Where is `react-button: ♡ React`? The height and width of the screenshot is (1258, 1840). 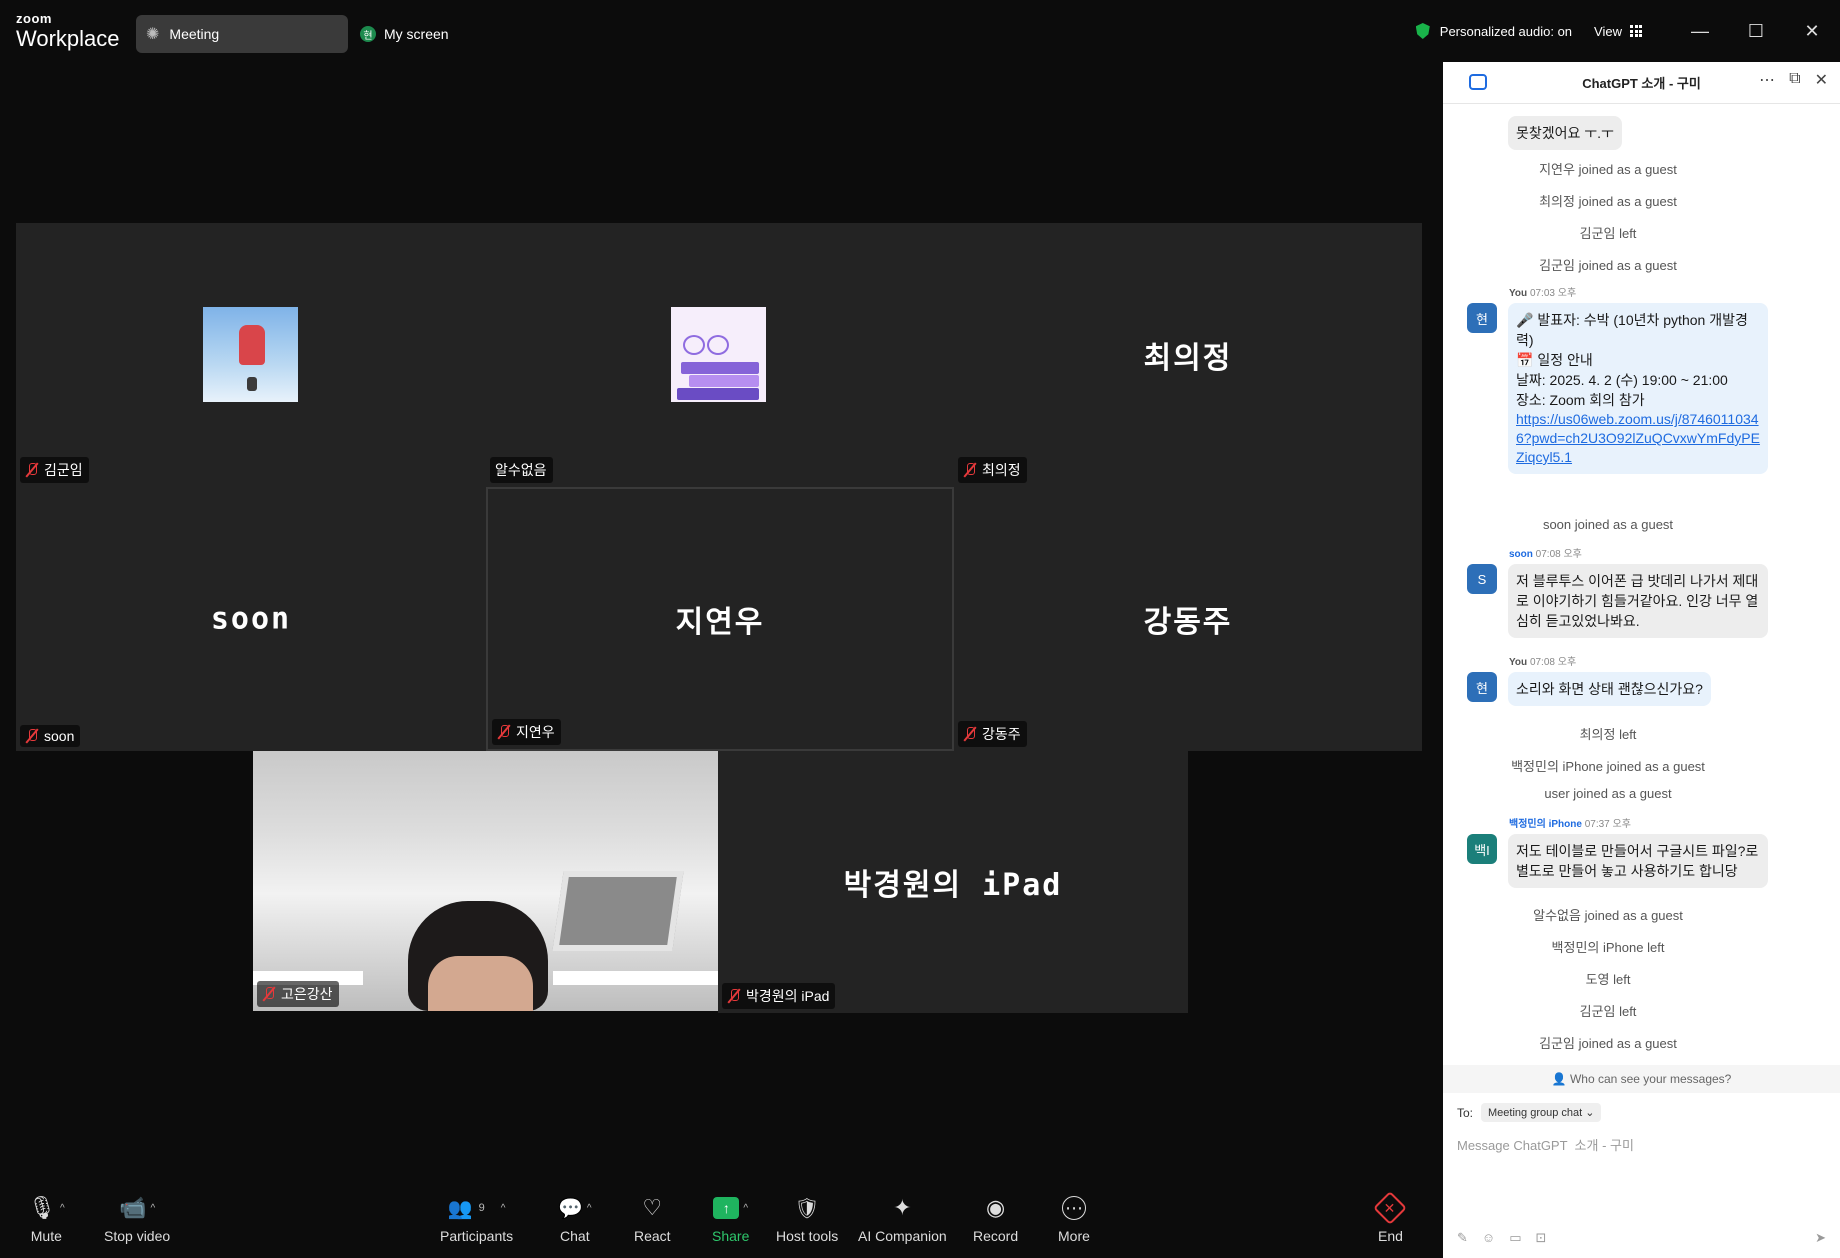 react-button: ♡ React is located at coordinates (652, 1219).